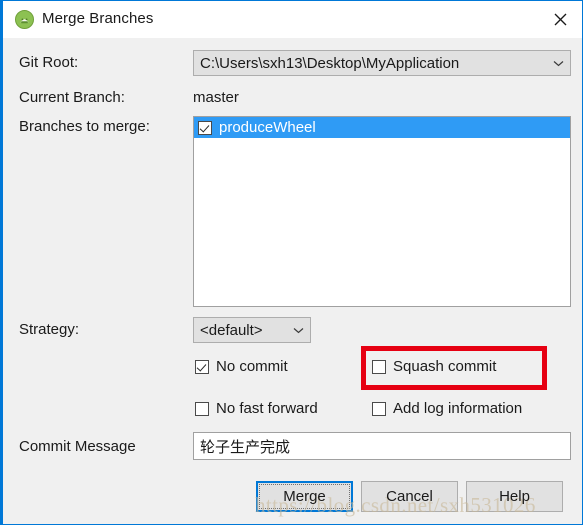 This screenshot has height=525, width=583. I want to click on strategy-combobox: <default>, so click(252, 330).